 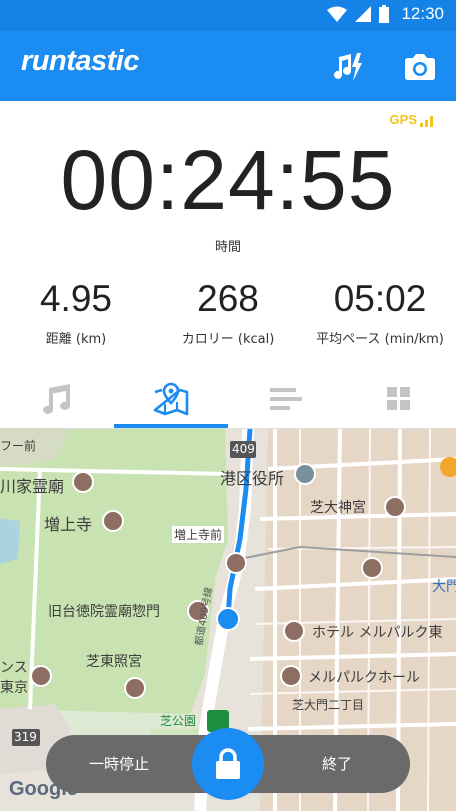 What do you see at coordinates (25, 737) in the screenshot?
I see `route-319-shield: 319` at bounding box center [25, 737].